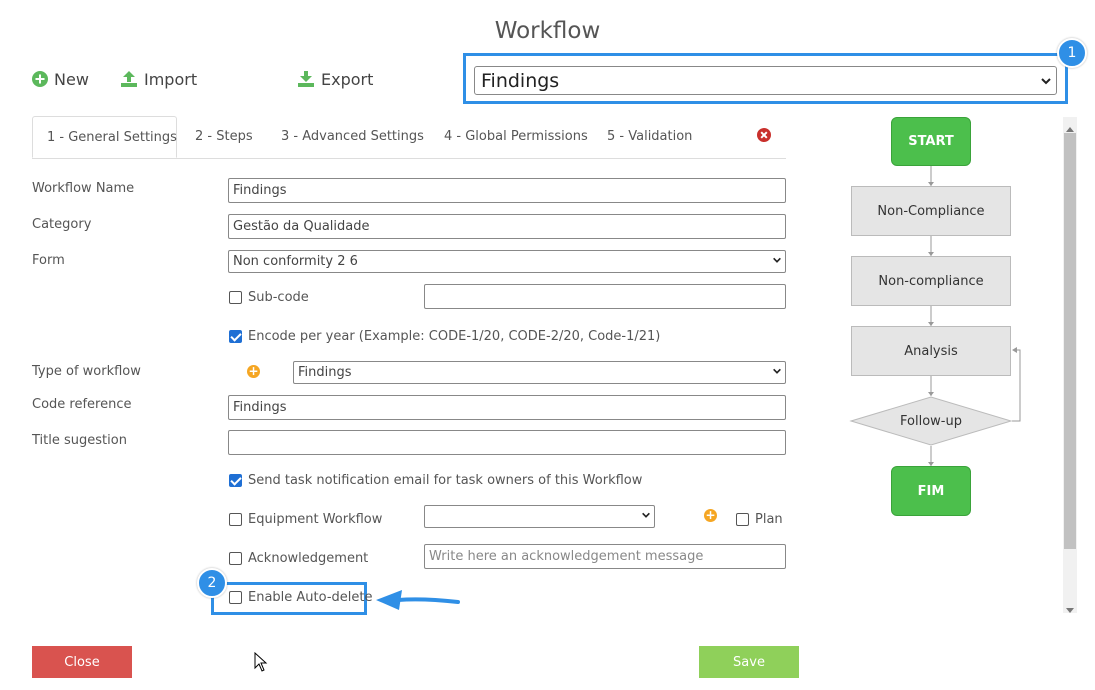  I want to click on equipment-workflow-checkbox, so click(235, 519).